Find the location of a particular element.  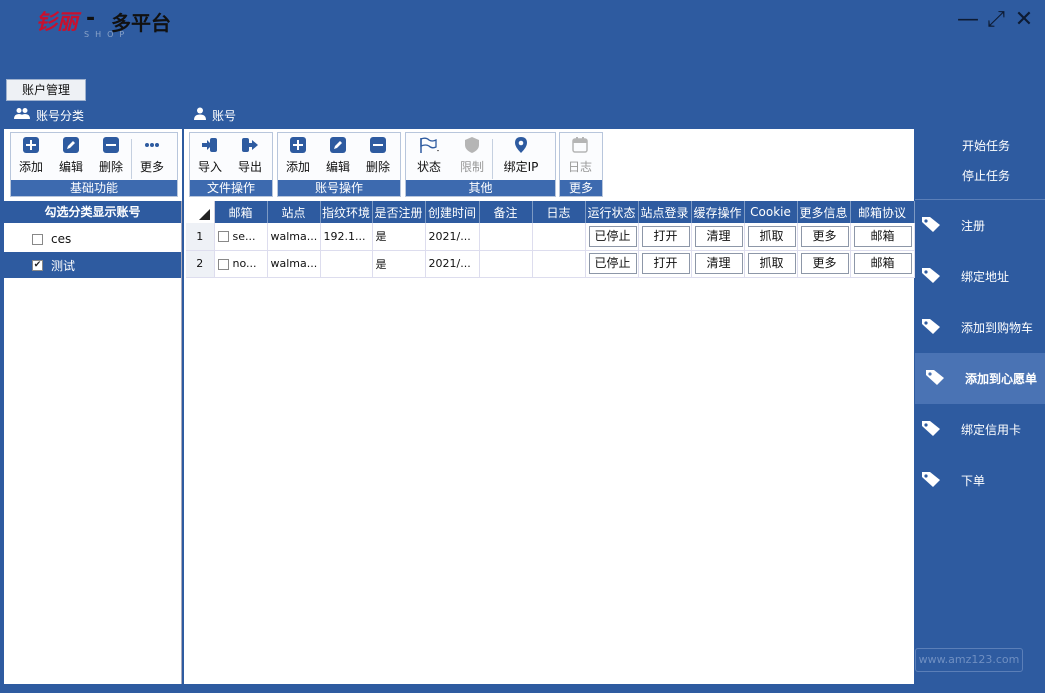

category-panel-header: 账号分类 is located at coordinates (93, 116).